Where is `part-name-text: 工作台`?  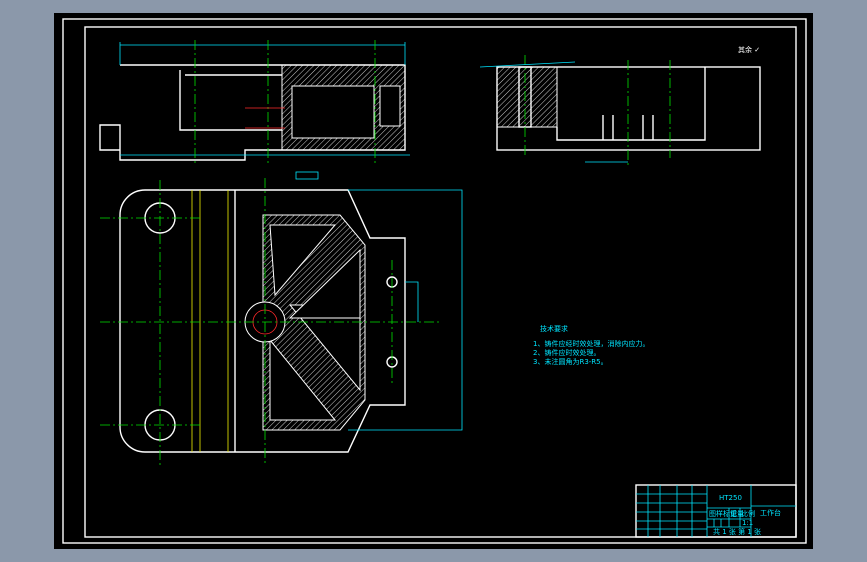
part-name-text: 工作台 is located at coordinates (770, 512).